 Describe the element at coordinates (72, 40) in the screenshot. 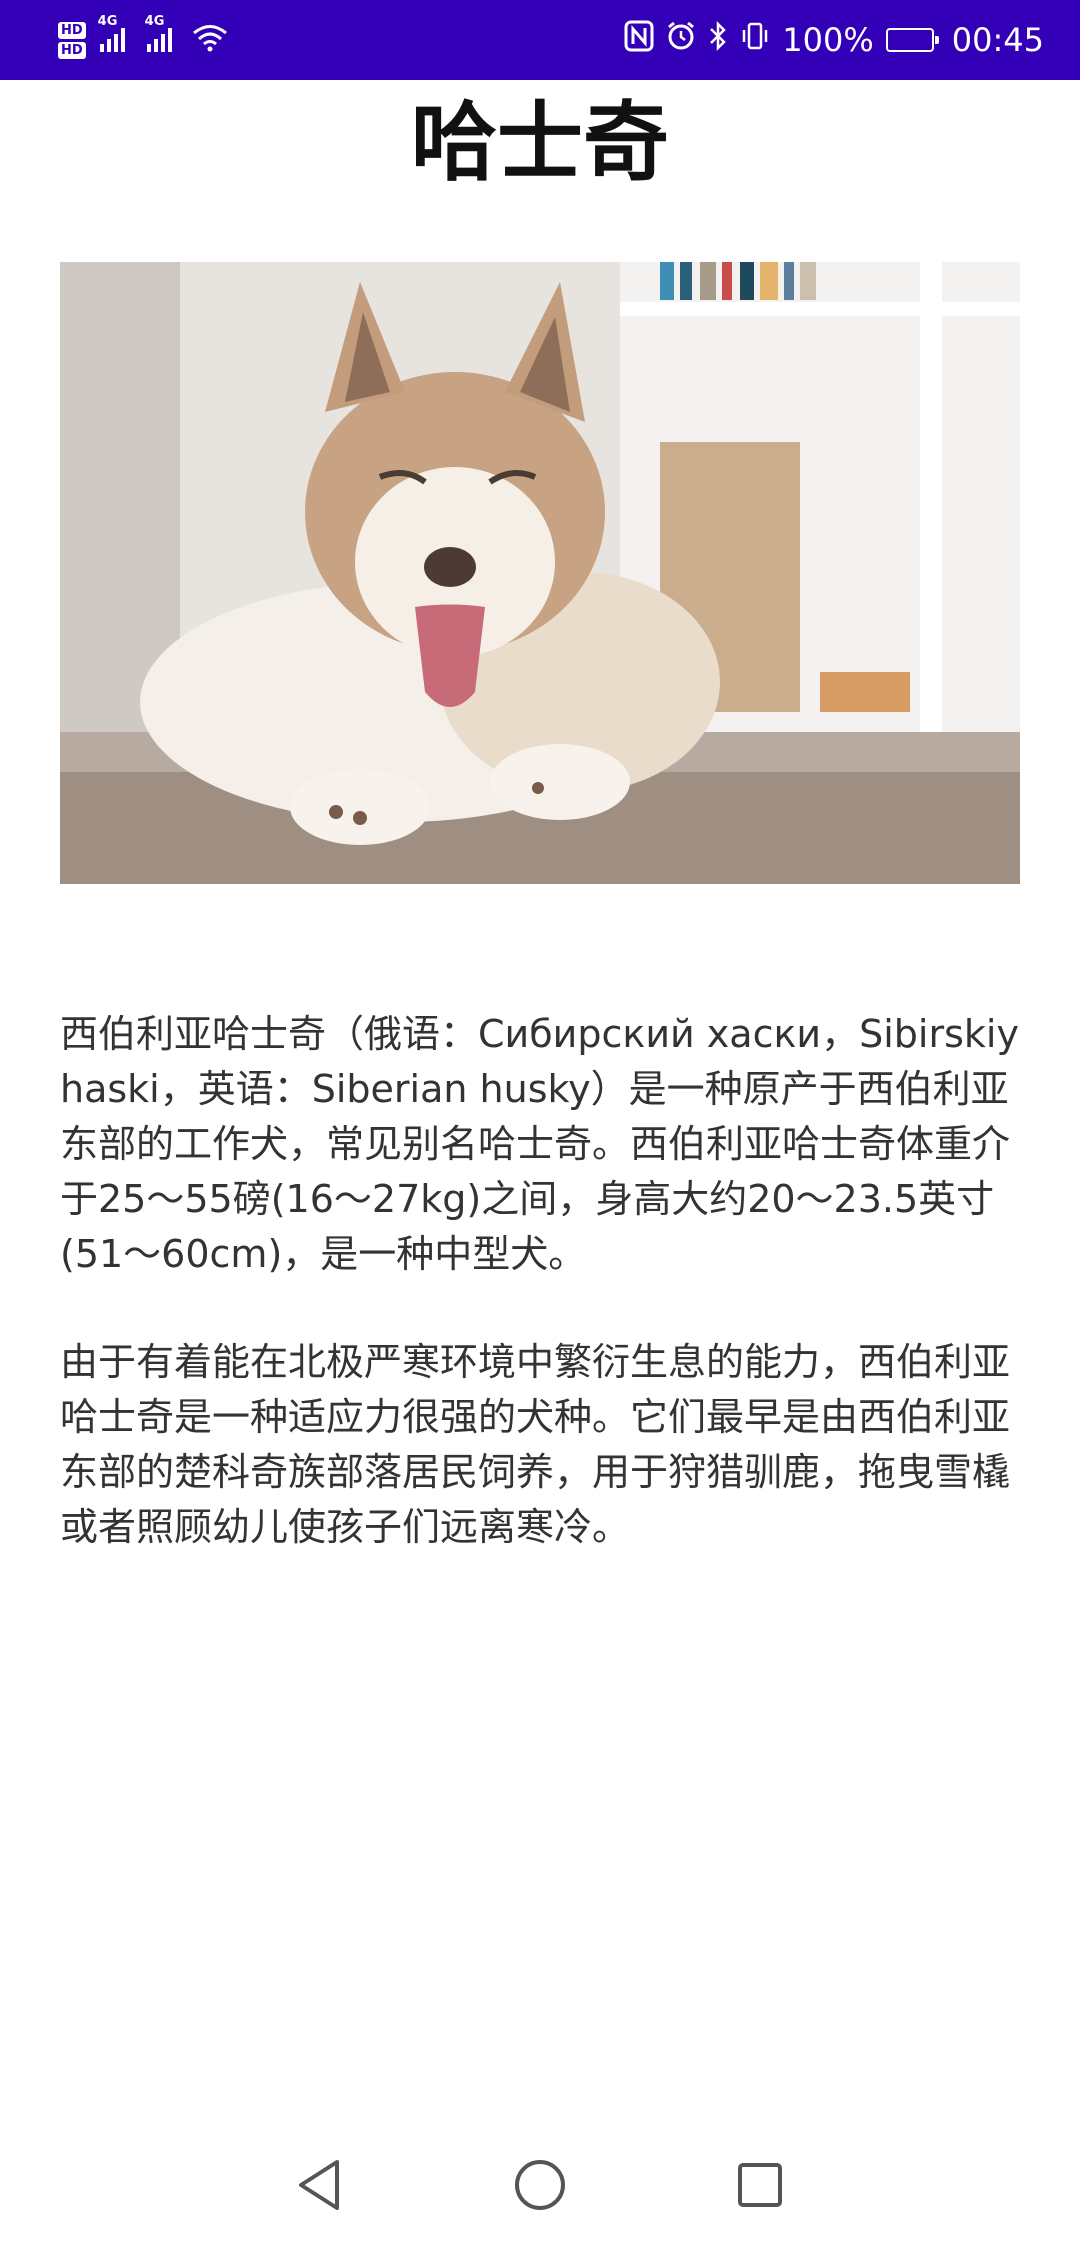

I see `hd-indicators: HD HD` at that location.